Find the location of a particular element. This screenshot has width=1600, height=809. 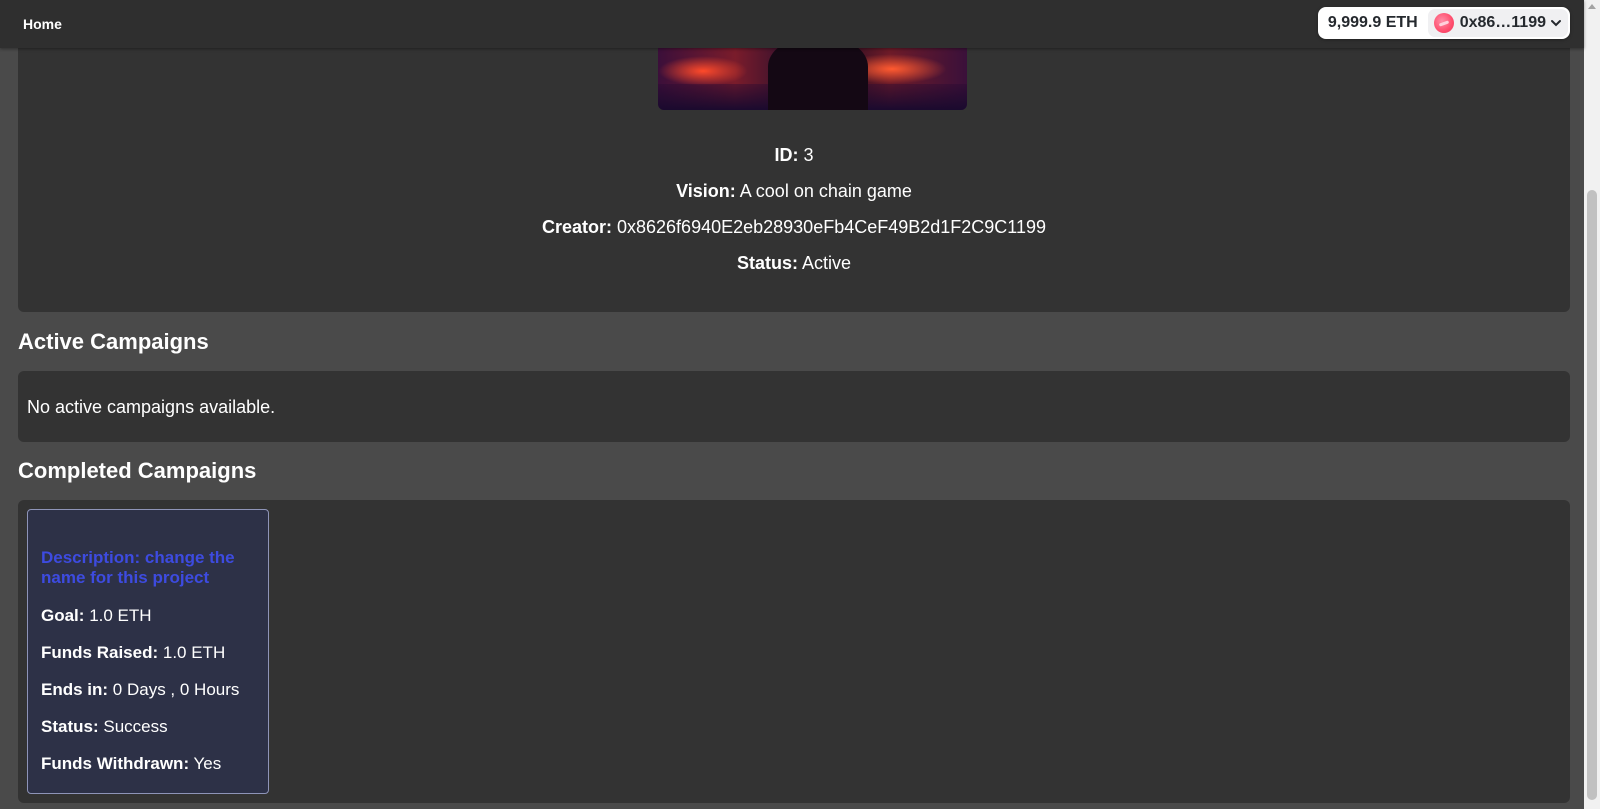

project-status-line: Status: Active is located at coordinates (794, 263).